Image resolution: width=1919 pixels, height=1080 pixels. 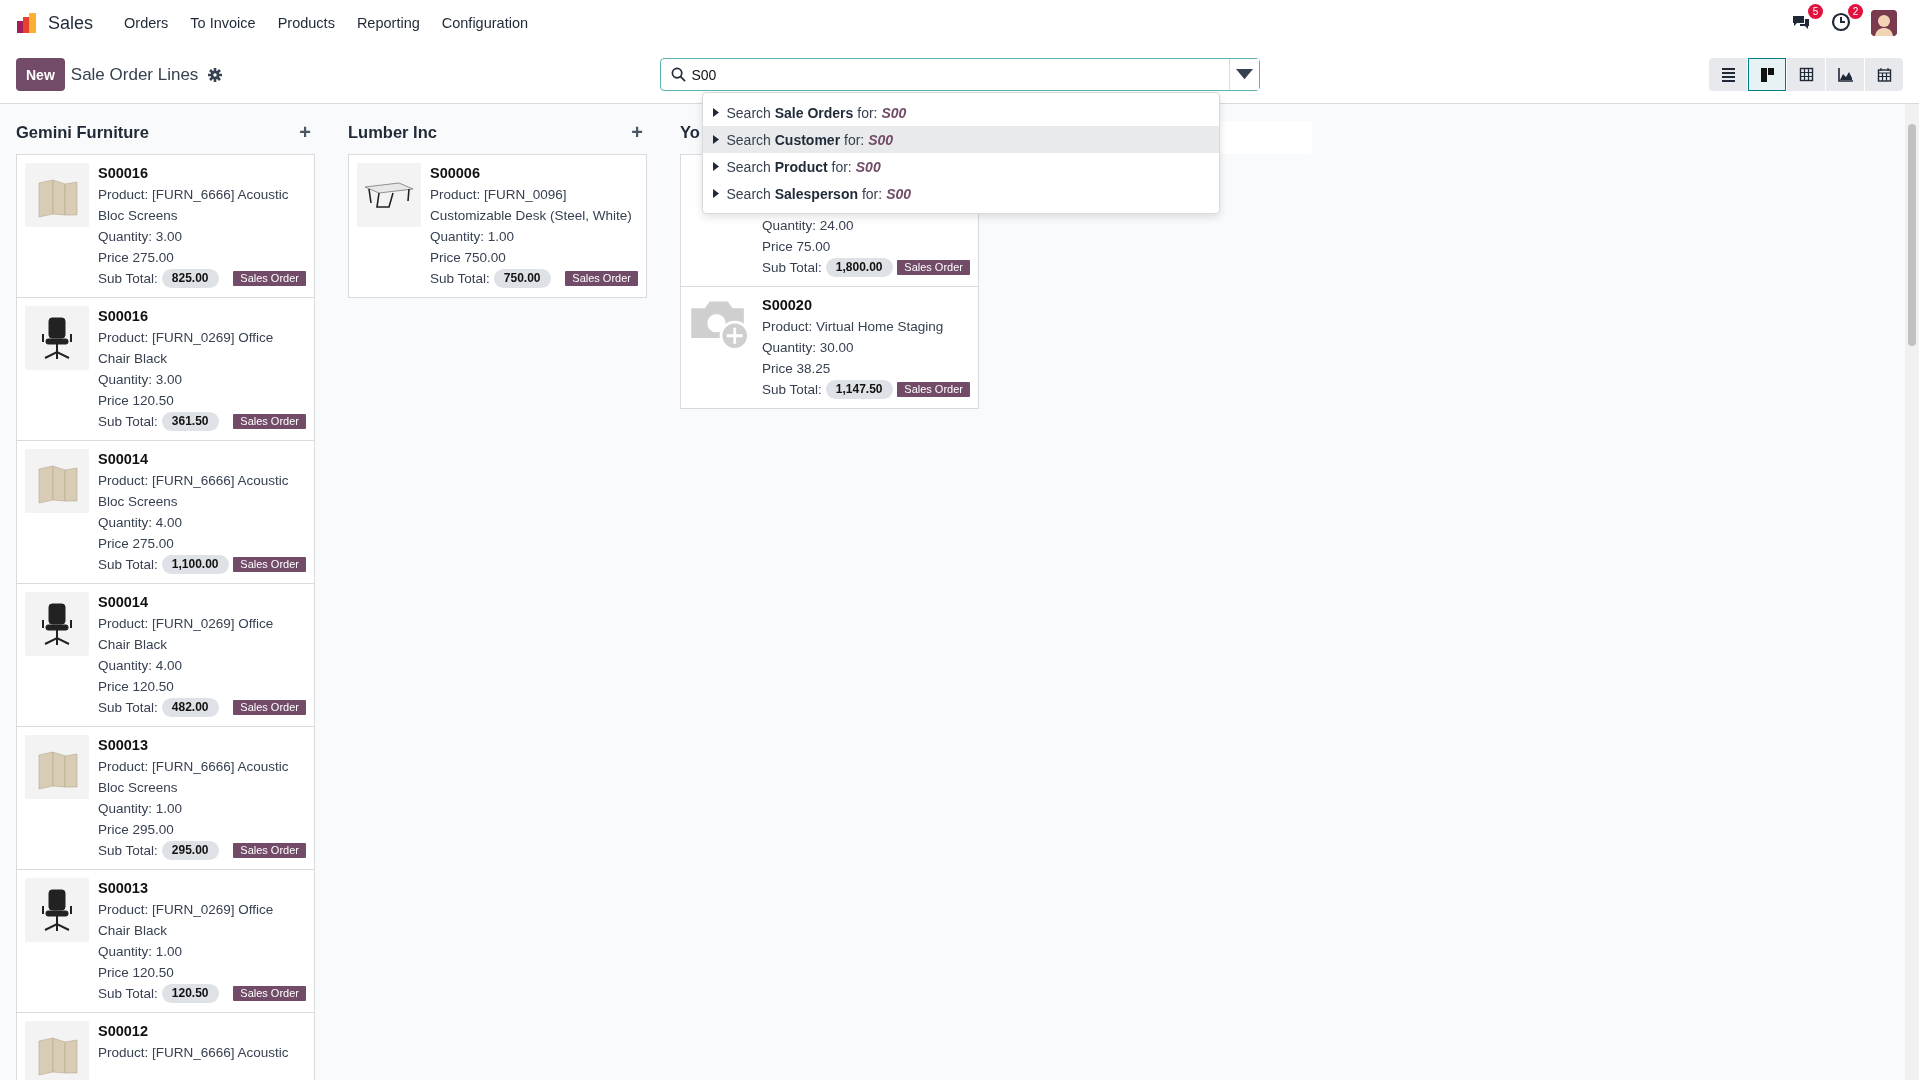 What do you see at coordinates (82, 132) in the screenshot?
I see `column-title: Gemini Furniture` at bounding box center [82, 132].